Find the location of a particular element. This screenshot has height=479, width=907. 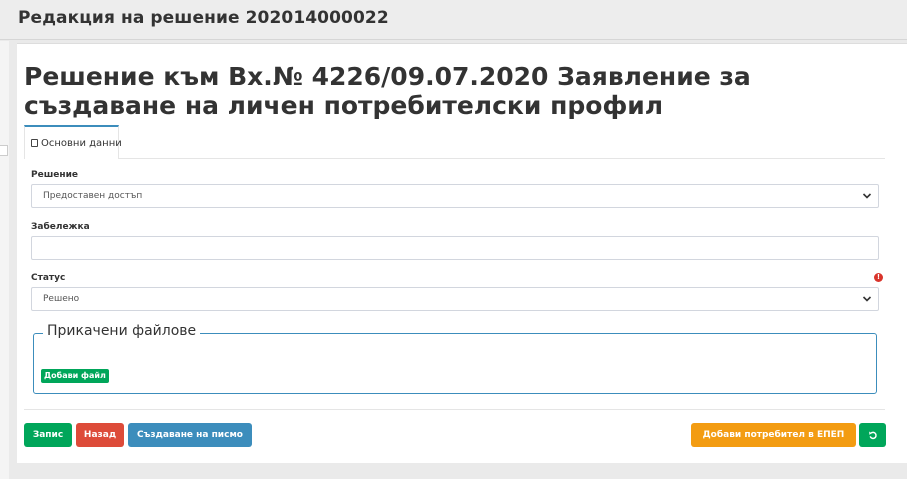

decision-label: Решение is located at coordinates (54, 175).